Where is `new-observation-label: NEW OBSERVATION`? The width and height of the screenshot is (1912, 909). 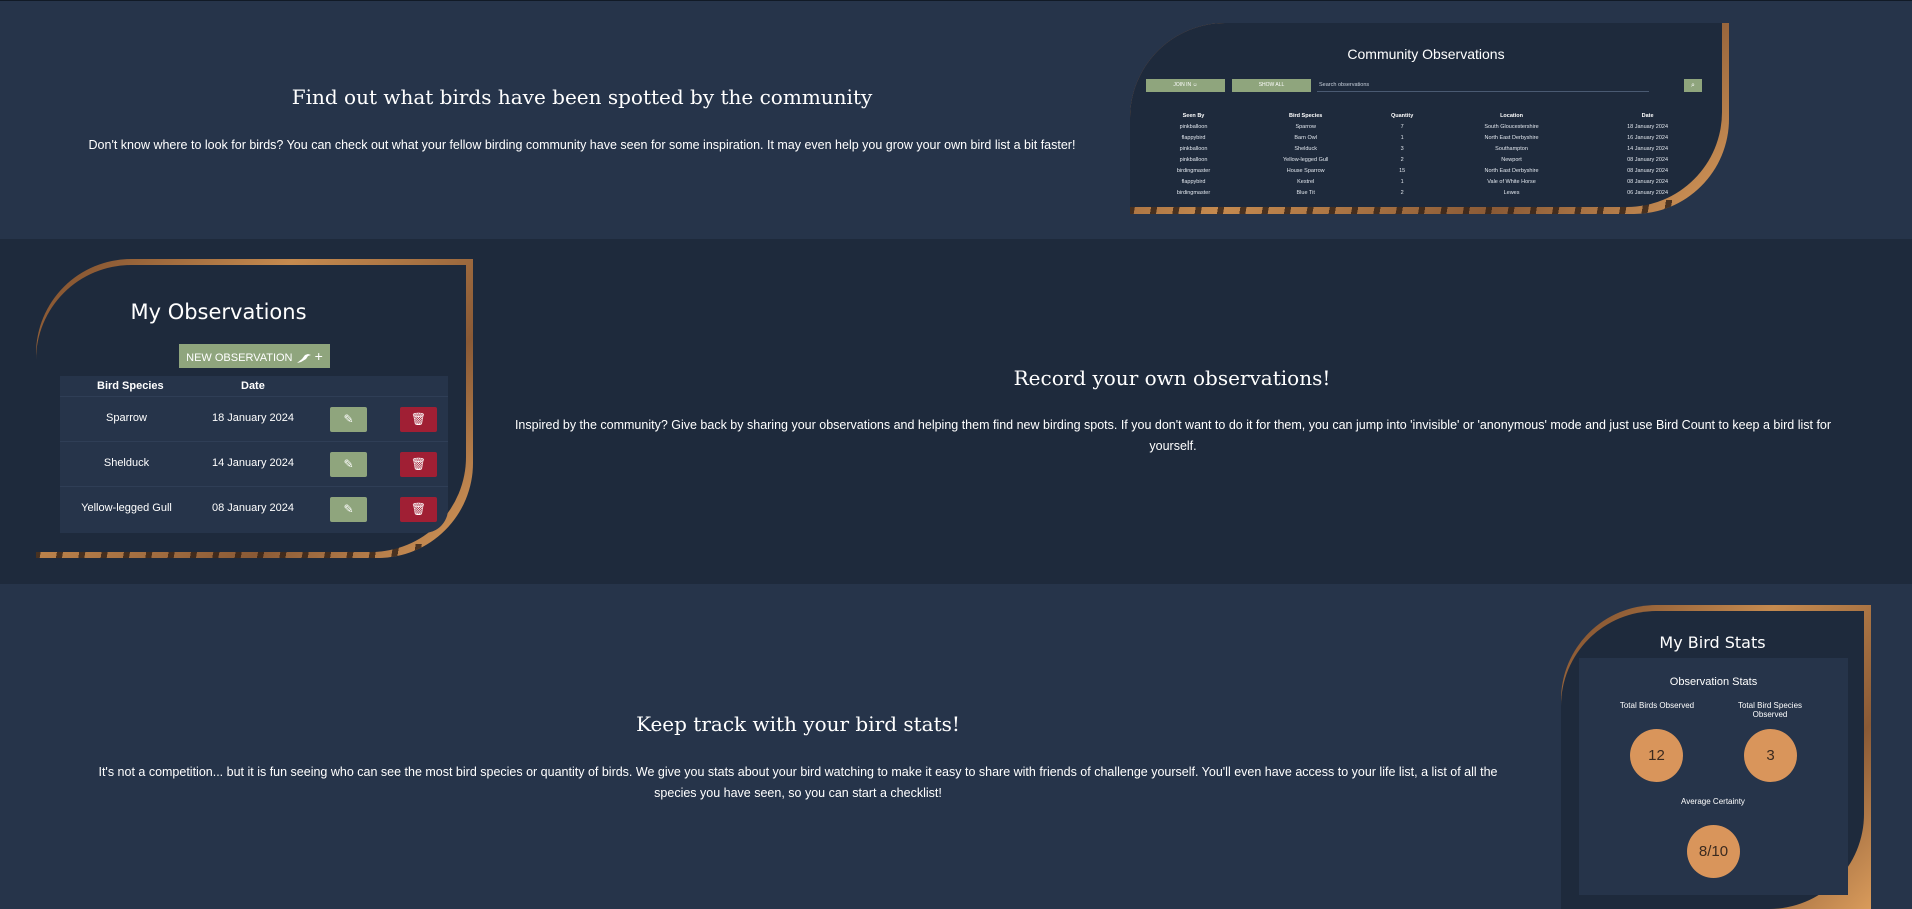 new-observation-label: NEW OBSERVATION is located at coordinates (239, 358).